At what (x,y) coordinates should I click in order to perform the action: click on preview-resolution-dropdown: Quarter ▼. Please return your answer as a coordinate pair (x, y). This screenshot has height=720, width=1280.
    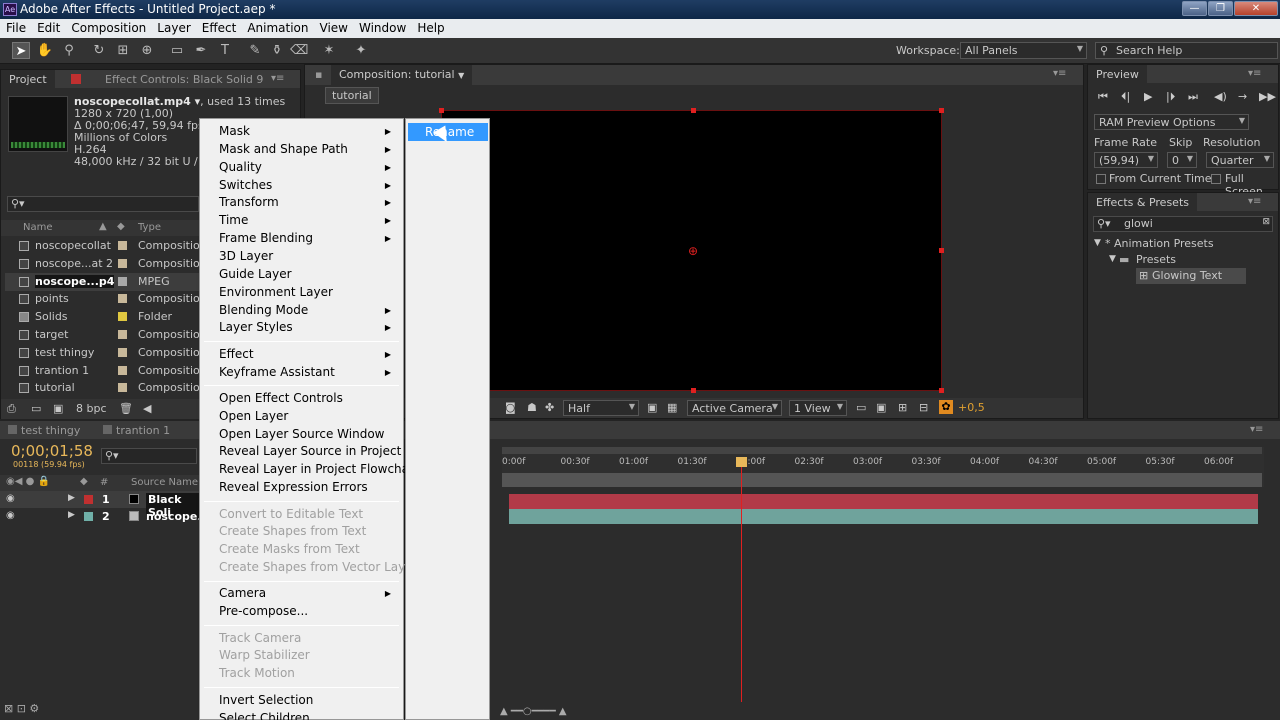
    Looking at the image, I should click on (1240, 160).